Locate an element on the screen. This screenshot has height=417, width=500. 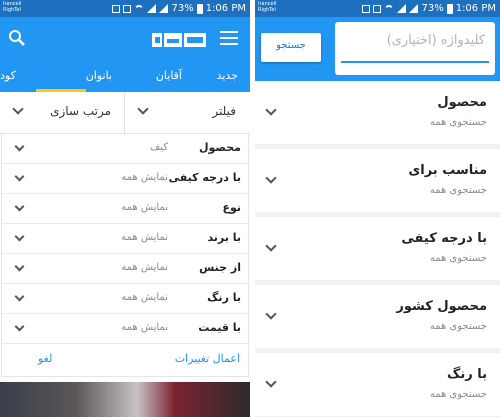
app-bar: جدید آقایان بانوان کود is located at coordinates (125, 54).